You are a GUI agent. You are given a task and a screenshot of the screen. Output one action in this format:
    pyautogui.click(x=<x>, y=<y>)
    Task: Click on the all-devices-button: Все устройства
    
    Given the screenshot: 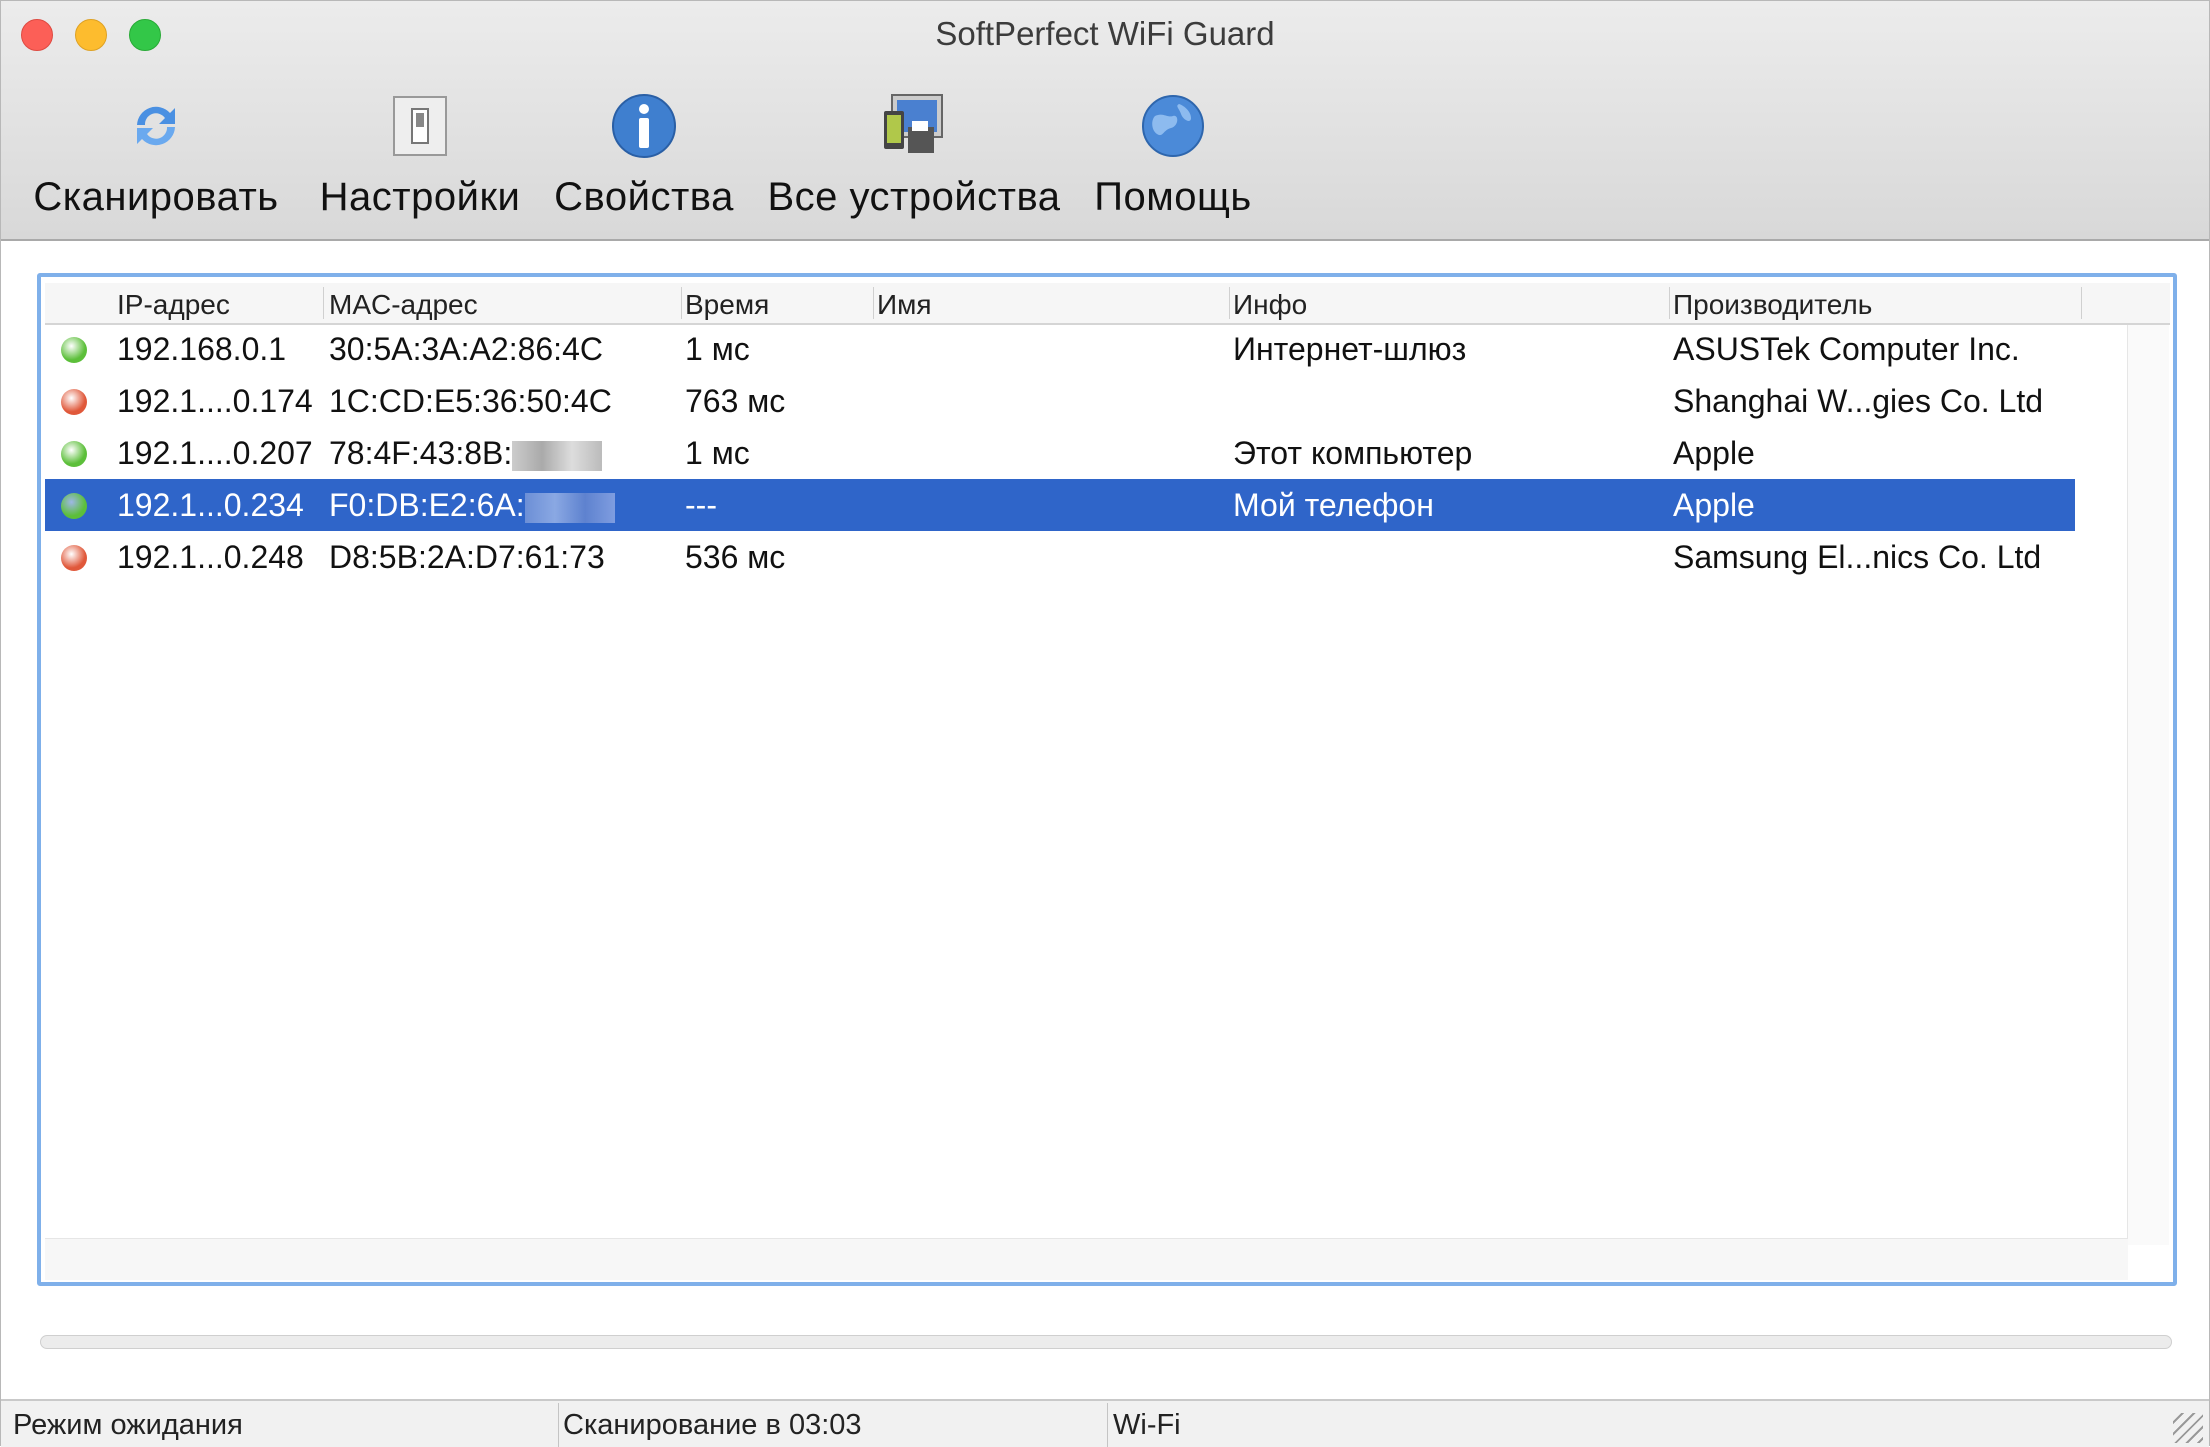 What is the action you would take?
    pyautogui.click(x=914, y=156)
    